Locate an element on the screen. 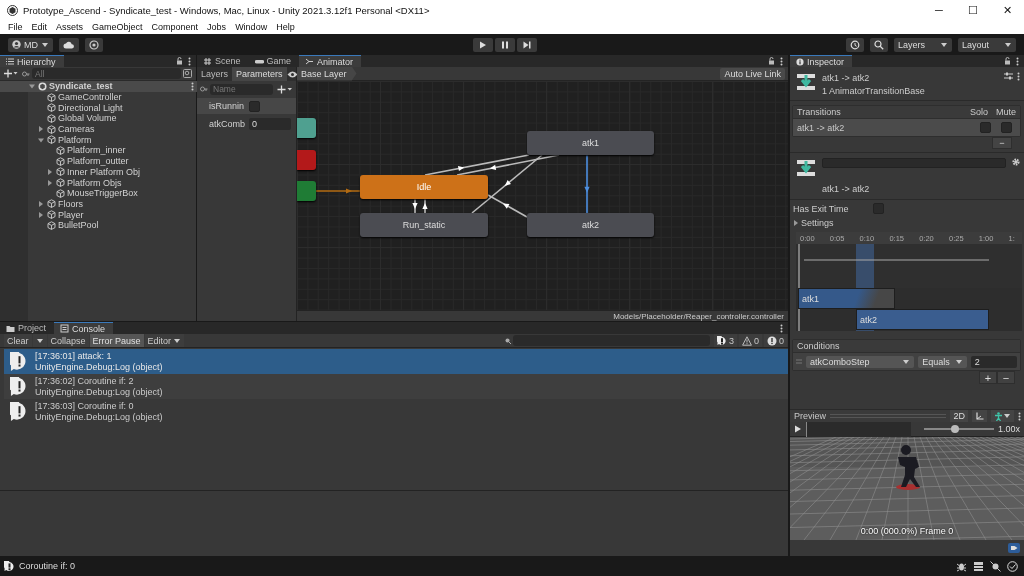 Image resolution: width=1024 pixels, height=576 pixels. stack-icon is located at coordinates (978, 566).